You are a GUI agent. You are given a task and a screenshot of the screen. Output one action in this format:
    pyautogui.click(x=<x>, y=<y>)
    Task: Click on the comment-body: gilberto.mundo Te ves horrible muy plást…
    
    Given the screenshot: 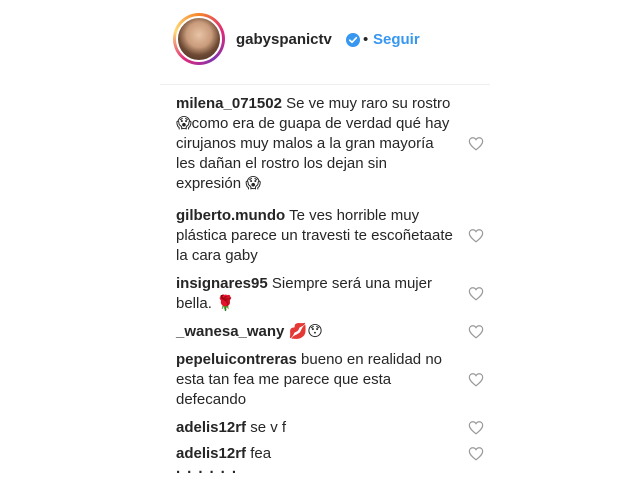 What is the action you would take?
    pyautogui.click(x=315, y=236)
    